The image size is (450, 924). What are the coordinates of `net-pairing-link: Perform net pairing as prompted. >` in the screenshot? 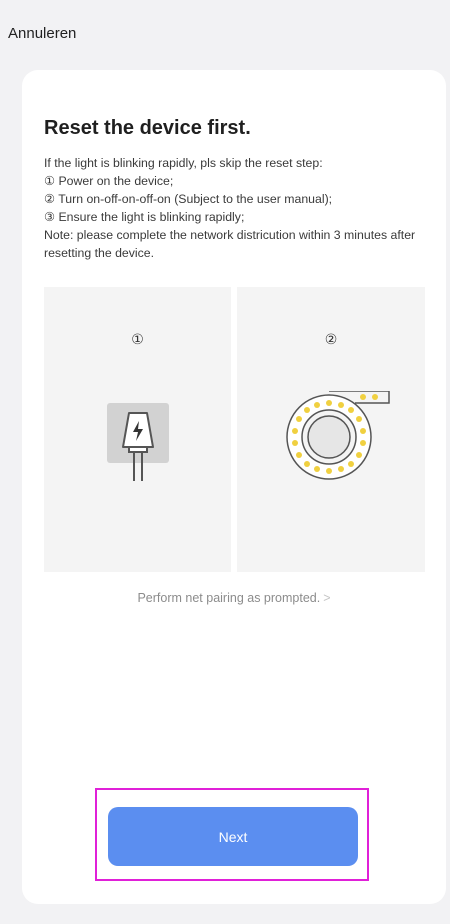 It's located at (234, 598).